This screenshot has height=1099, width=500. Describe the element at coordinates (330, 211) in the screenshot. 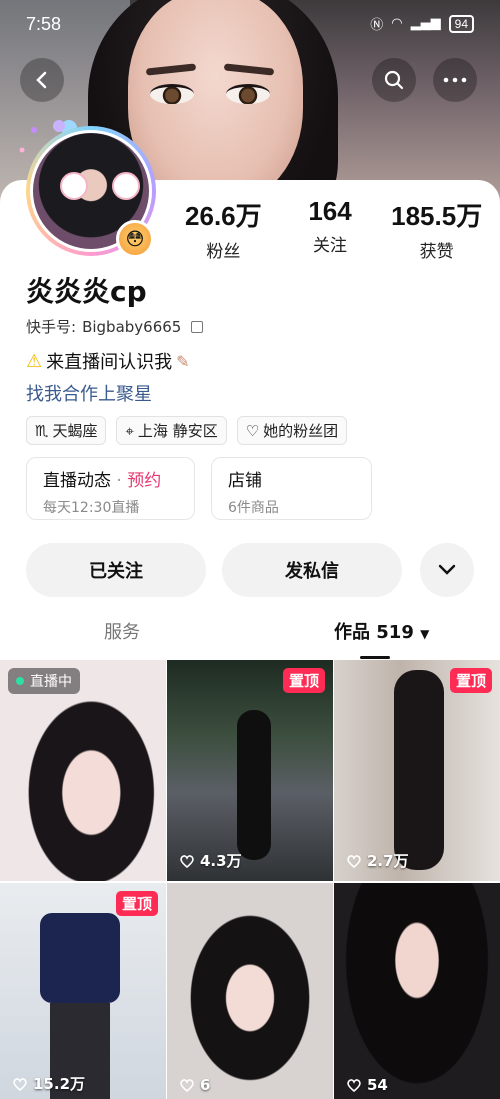

I see `following-count: 164` at that location.